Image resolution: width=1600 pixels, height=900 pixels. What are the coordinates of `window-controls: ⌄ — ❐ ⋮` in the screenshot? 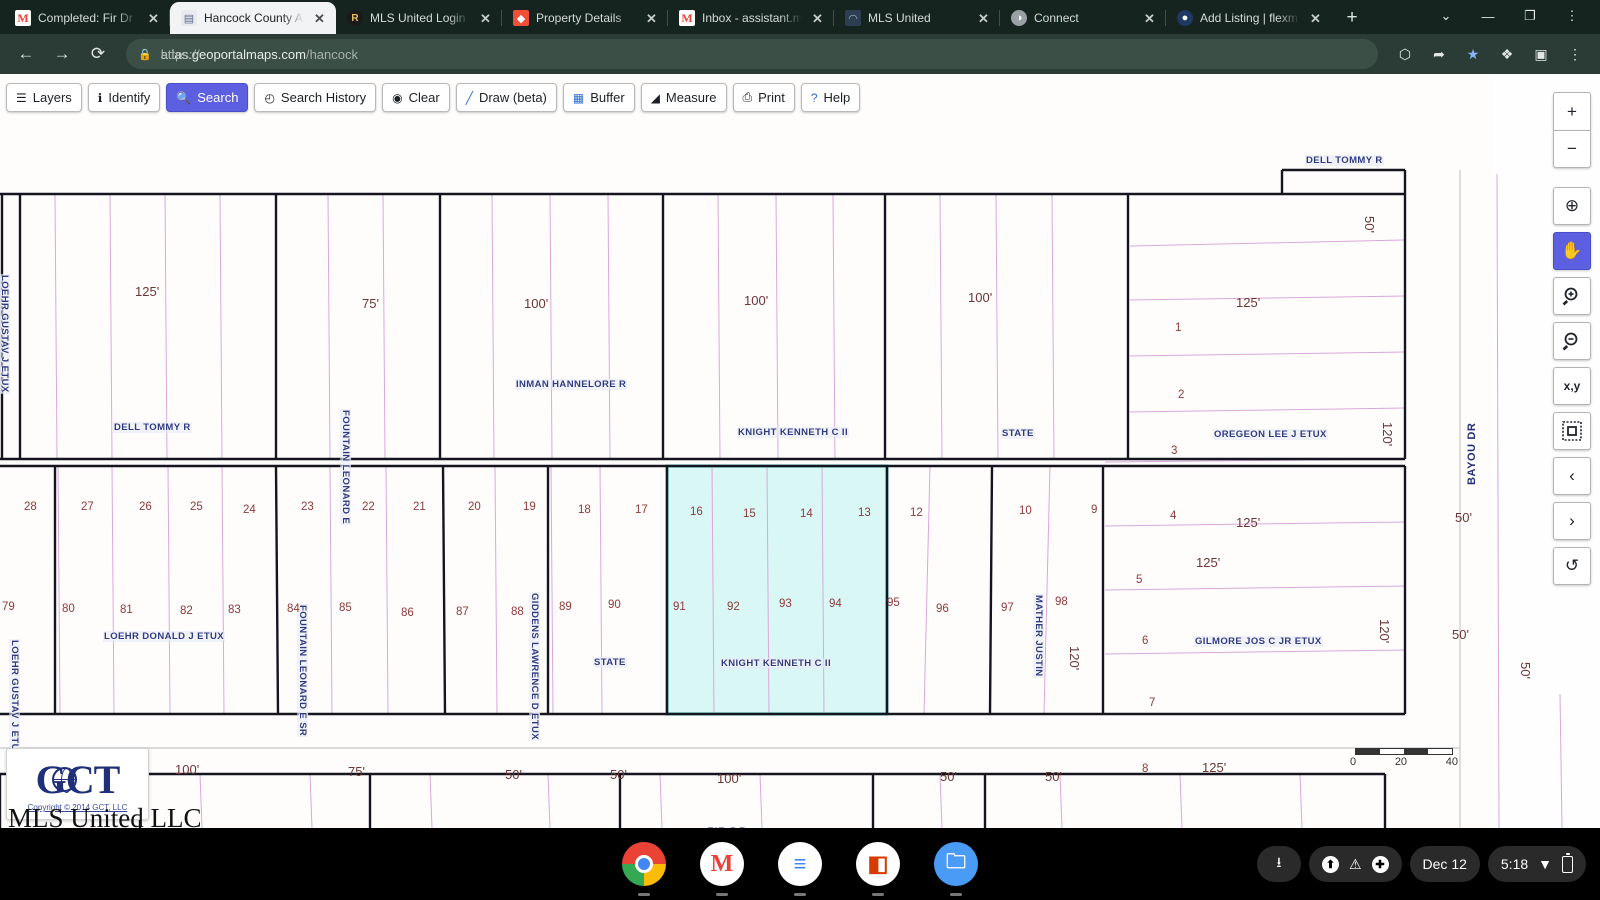 It's located at (1513, 18).